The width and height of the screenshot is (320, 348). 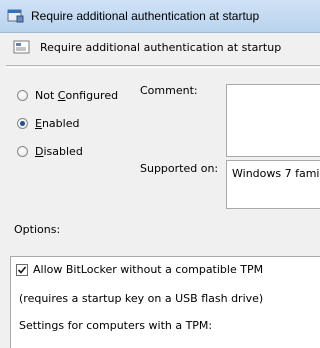 What do you see at coordinates (57, 123) in the screenshot?
I see `radio-label: Enabled` at bounding box center [57, 123].